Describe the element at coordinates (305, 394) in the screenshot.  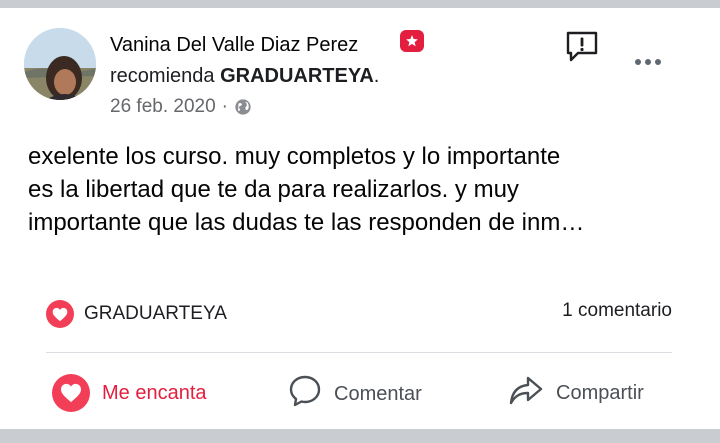
I see `comment-bubble-icon` at that location.